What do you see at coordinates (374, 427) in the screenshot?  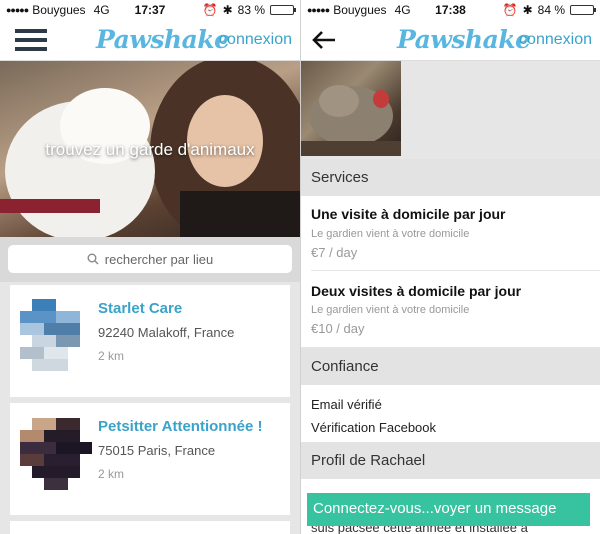 I see `trust-item-facebook: Vérification Facebook` at bounding box center [374, 427].